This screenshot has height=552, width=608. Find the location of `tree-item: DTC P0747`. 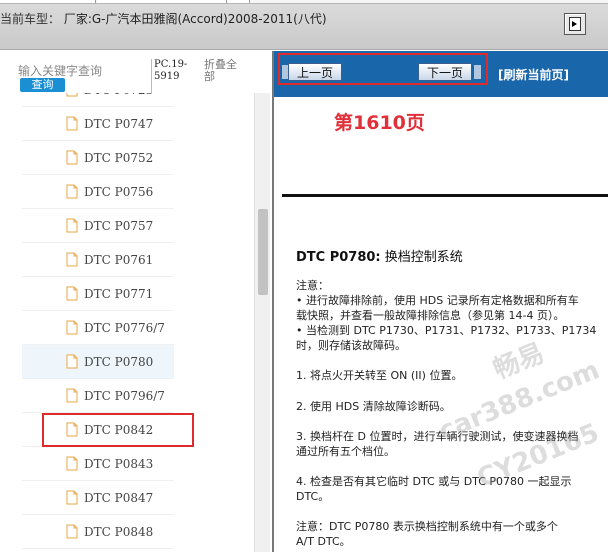

tree-item: DTC P0747 is located at coordinates (98, 124).